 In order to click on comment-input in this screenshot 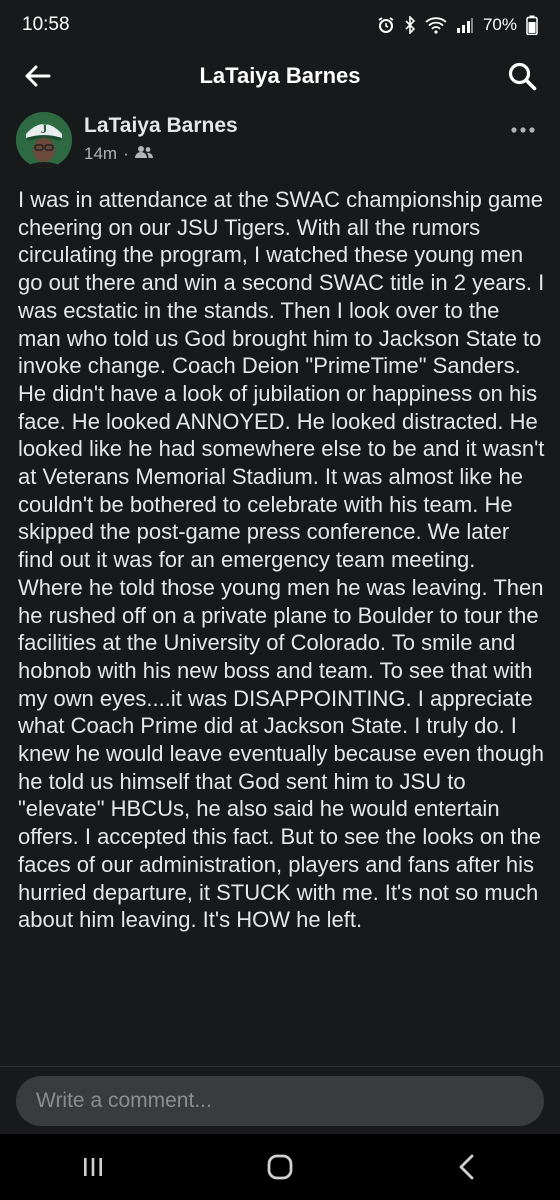, I will do `click(280, 1101)`.